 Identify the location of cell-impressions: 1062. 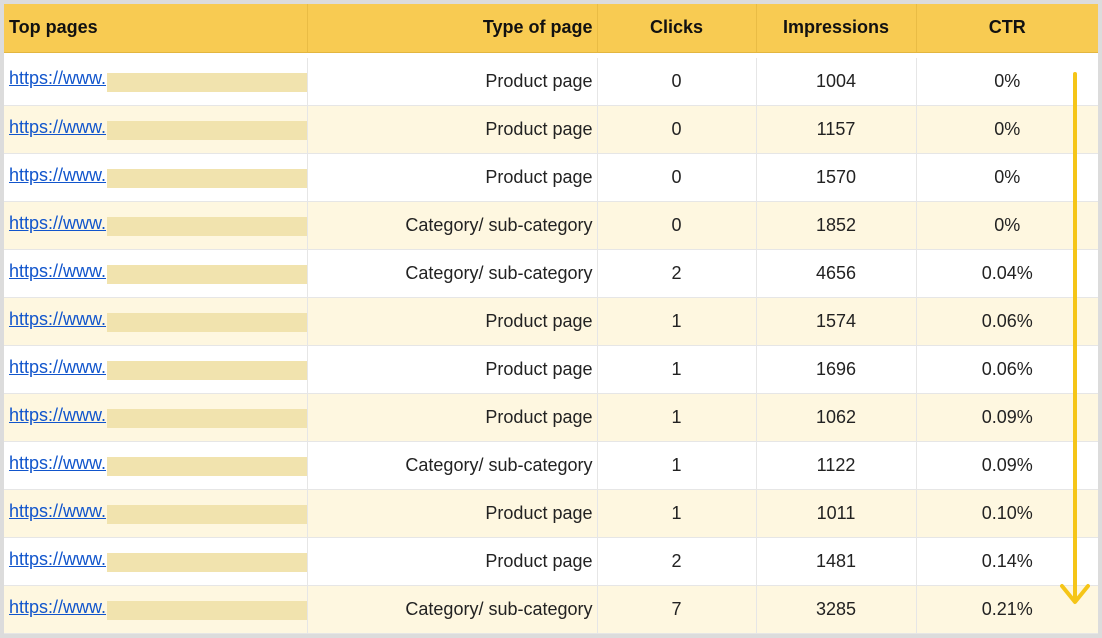
(836, 417).